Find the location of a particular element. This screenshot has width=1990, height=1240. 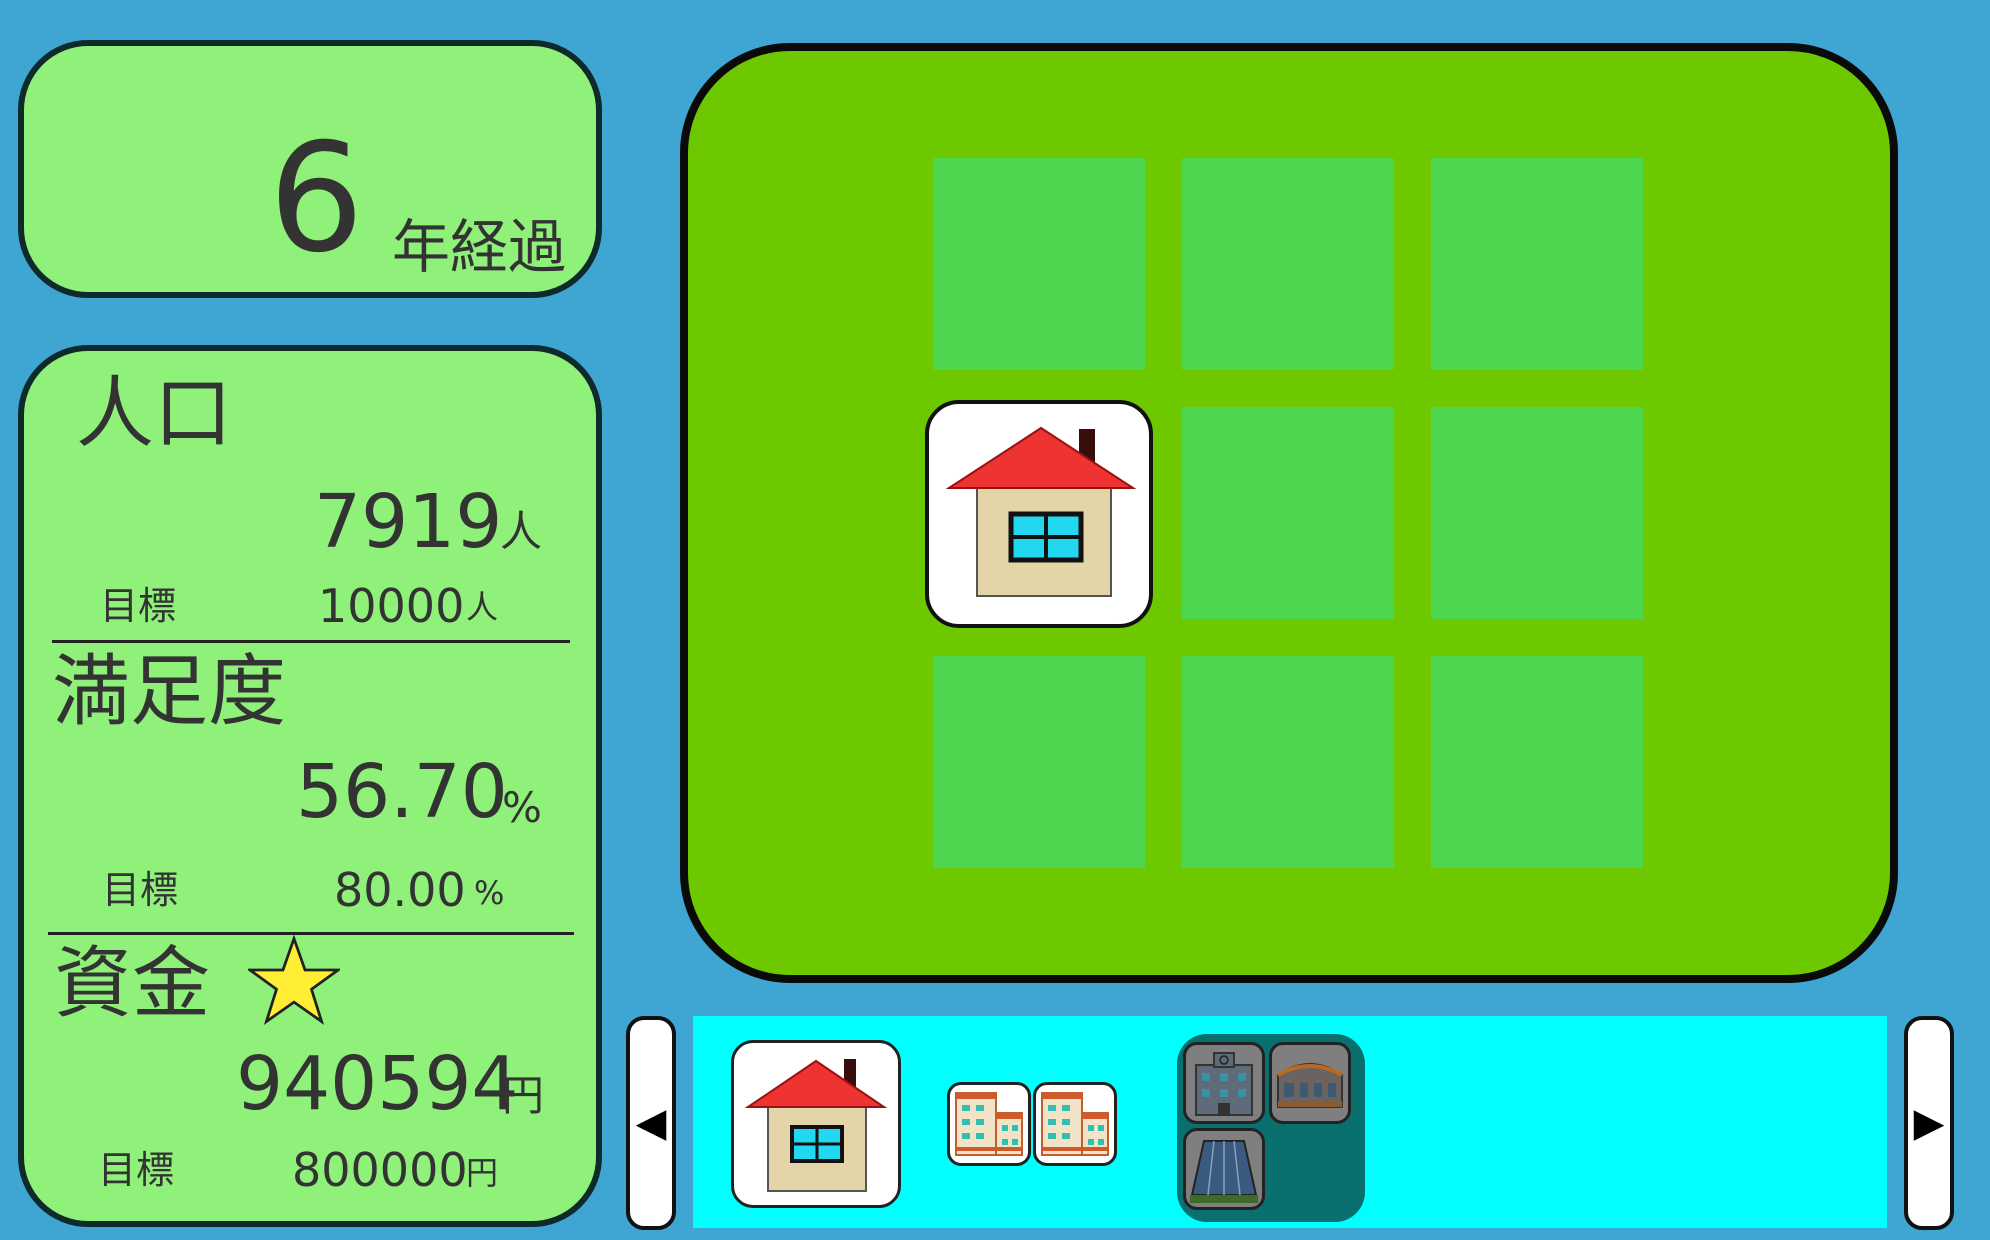

year-panel: 6 年経過 is located at coordinates (310, 169).